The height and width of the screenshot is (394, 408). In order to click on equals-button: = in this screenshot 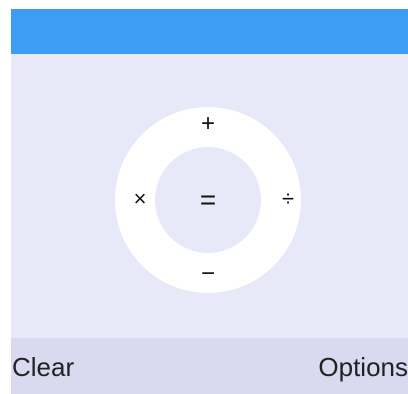, I will do `click(208, 200)`.